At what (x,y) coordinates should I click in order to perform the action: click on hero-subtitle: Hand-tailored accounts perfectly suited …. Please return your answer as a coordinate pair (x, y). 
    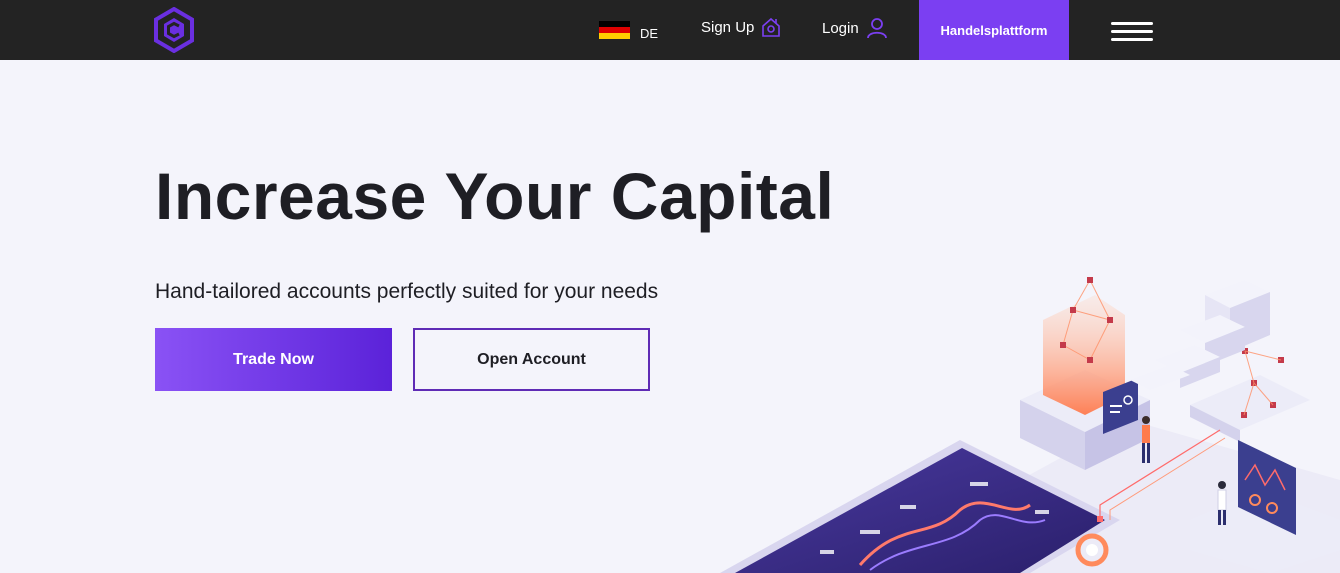
    Looking at the image, I should click on (407, 291).